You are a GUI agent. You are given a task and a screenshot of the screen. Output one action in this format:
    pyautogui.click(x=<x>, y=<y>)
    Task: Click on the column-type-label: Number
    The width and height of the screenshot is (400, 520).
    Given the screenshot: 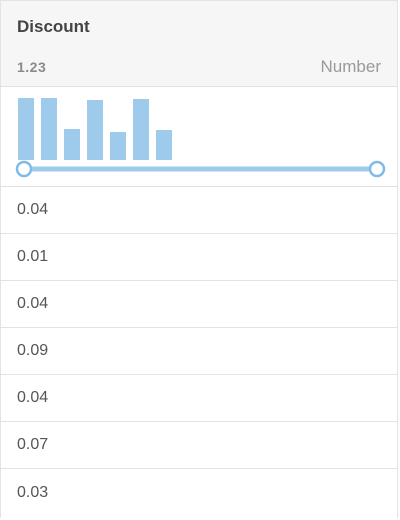 What is the action you would take?
    pyautogui.click(x=351, y=67)
    